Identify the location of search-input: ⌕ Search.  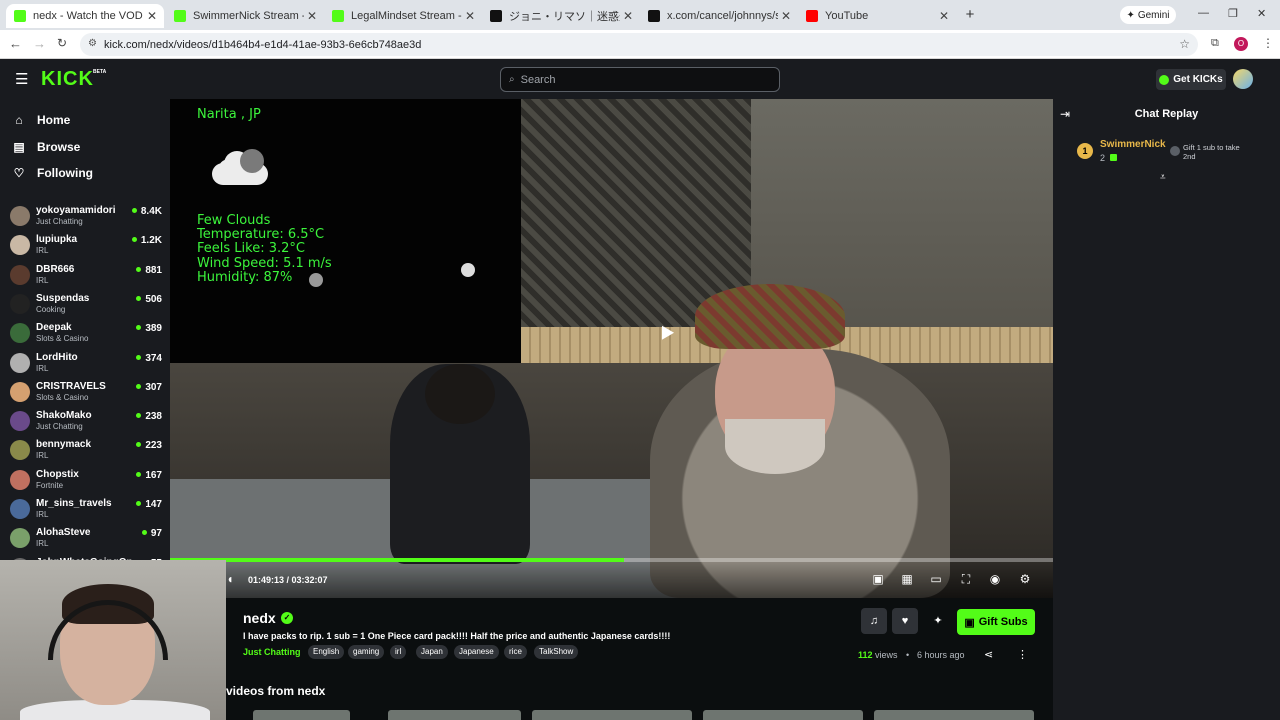
(640, 79).